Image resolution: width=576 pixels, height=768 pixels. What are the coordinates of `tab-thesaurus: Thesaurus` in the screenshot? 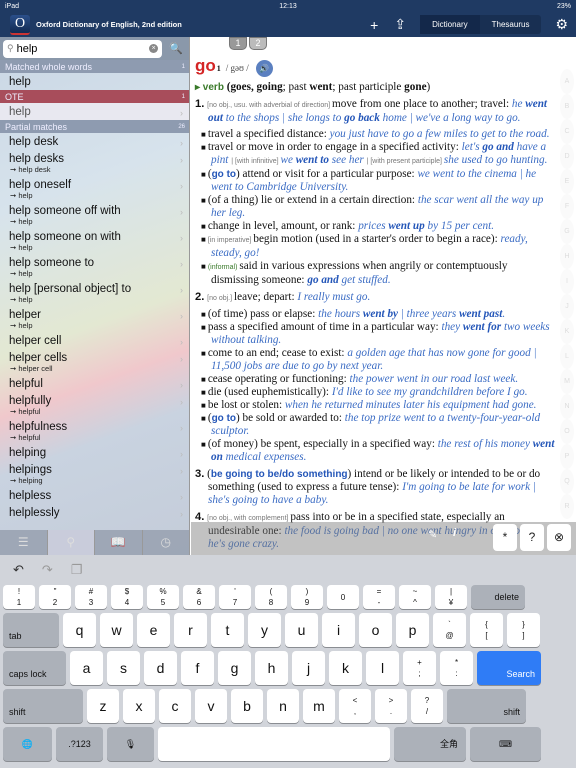 It's located at (511, 24).